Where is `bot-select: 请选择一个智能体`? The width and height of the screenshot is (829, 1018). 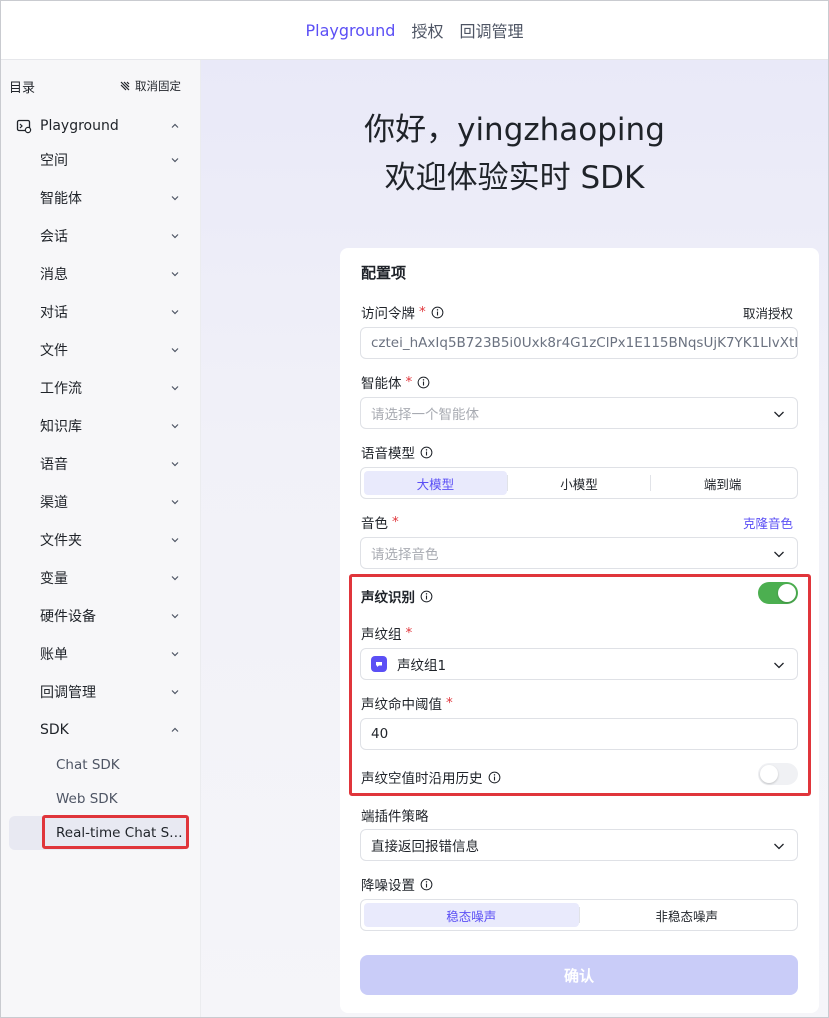 bot-select: 请选择一个智能体 is located at coordinates (579, 413).